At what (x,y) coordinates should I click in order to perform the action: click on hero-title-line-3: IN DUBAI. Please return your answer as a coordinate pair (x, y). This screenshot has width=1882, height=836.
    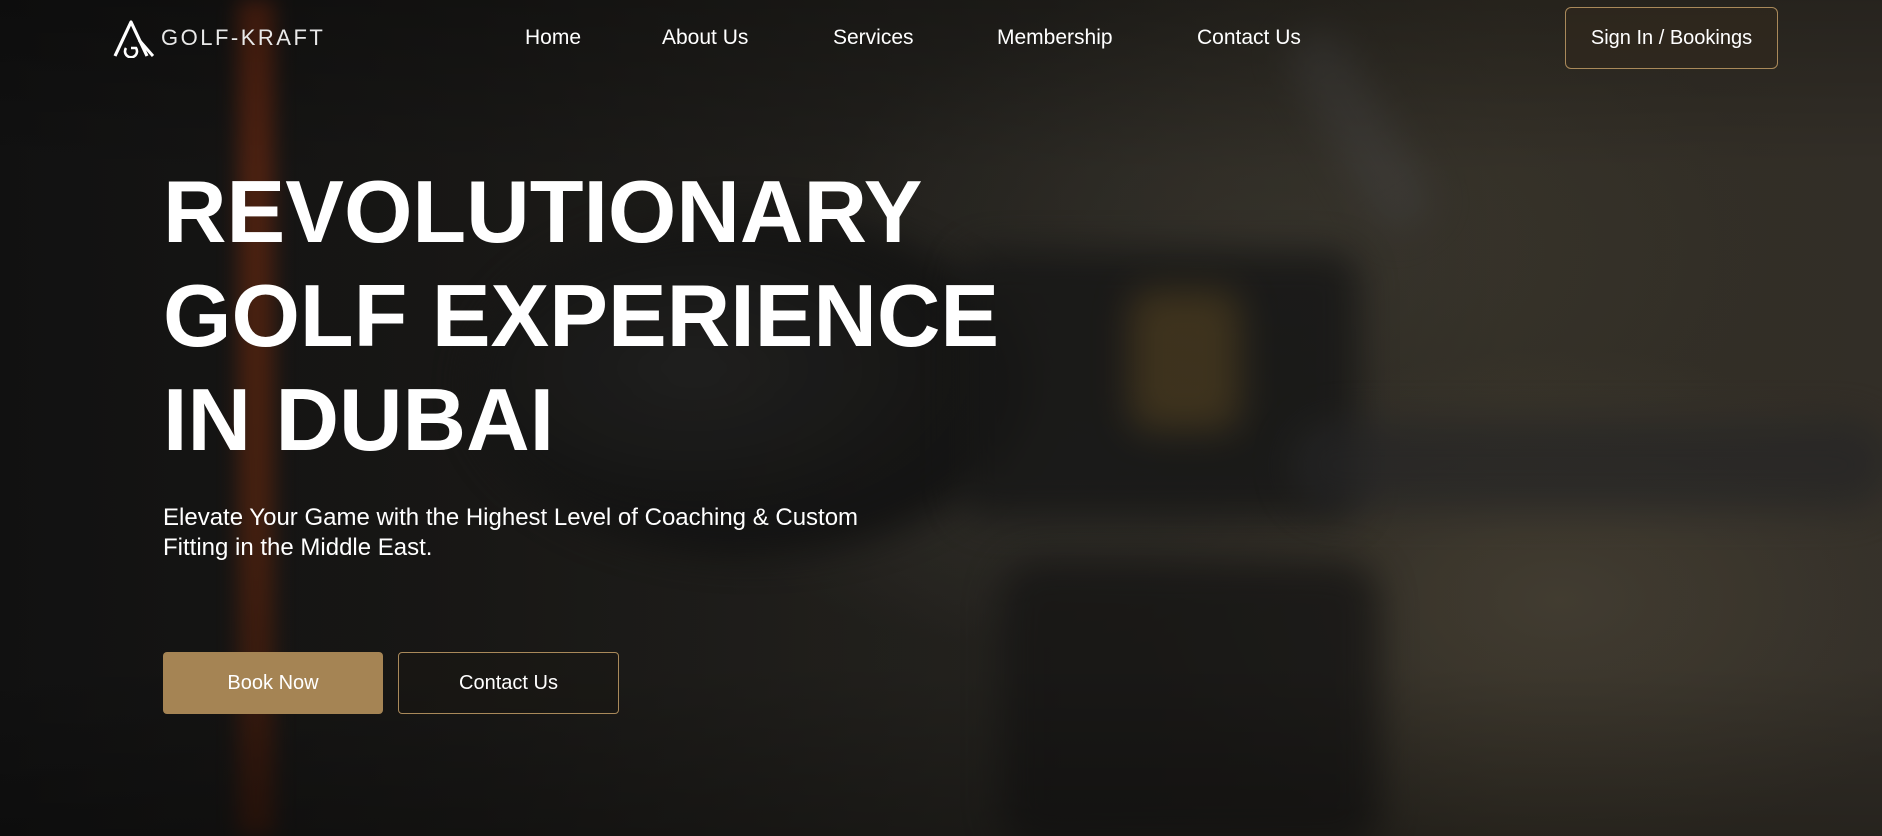
    Looking at the image, I should click on (359, 419).